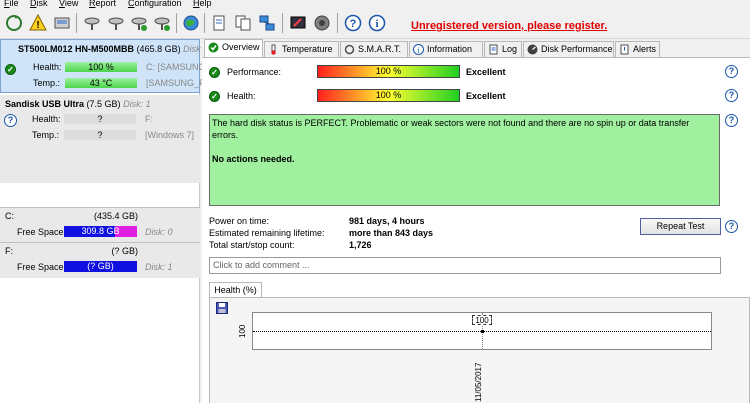 The width and height of the screenshot is (750, 403). Describe the element at coordinates (731, 120) in the screenshot. I see `status-help-icon: ?` at that location.